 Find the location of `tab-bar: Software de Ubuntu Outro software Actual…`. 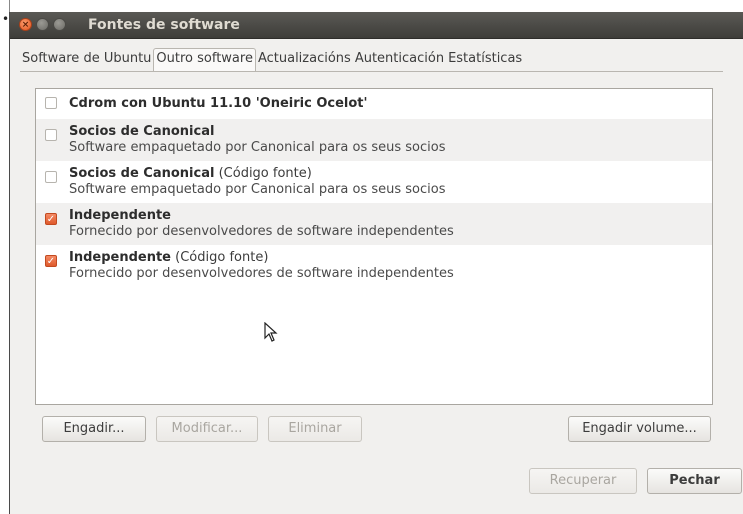

tab-bar: Software de Ubuntu Outro software Actual… is located at coordinates (272, 60).